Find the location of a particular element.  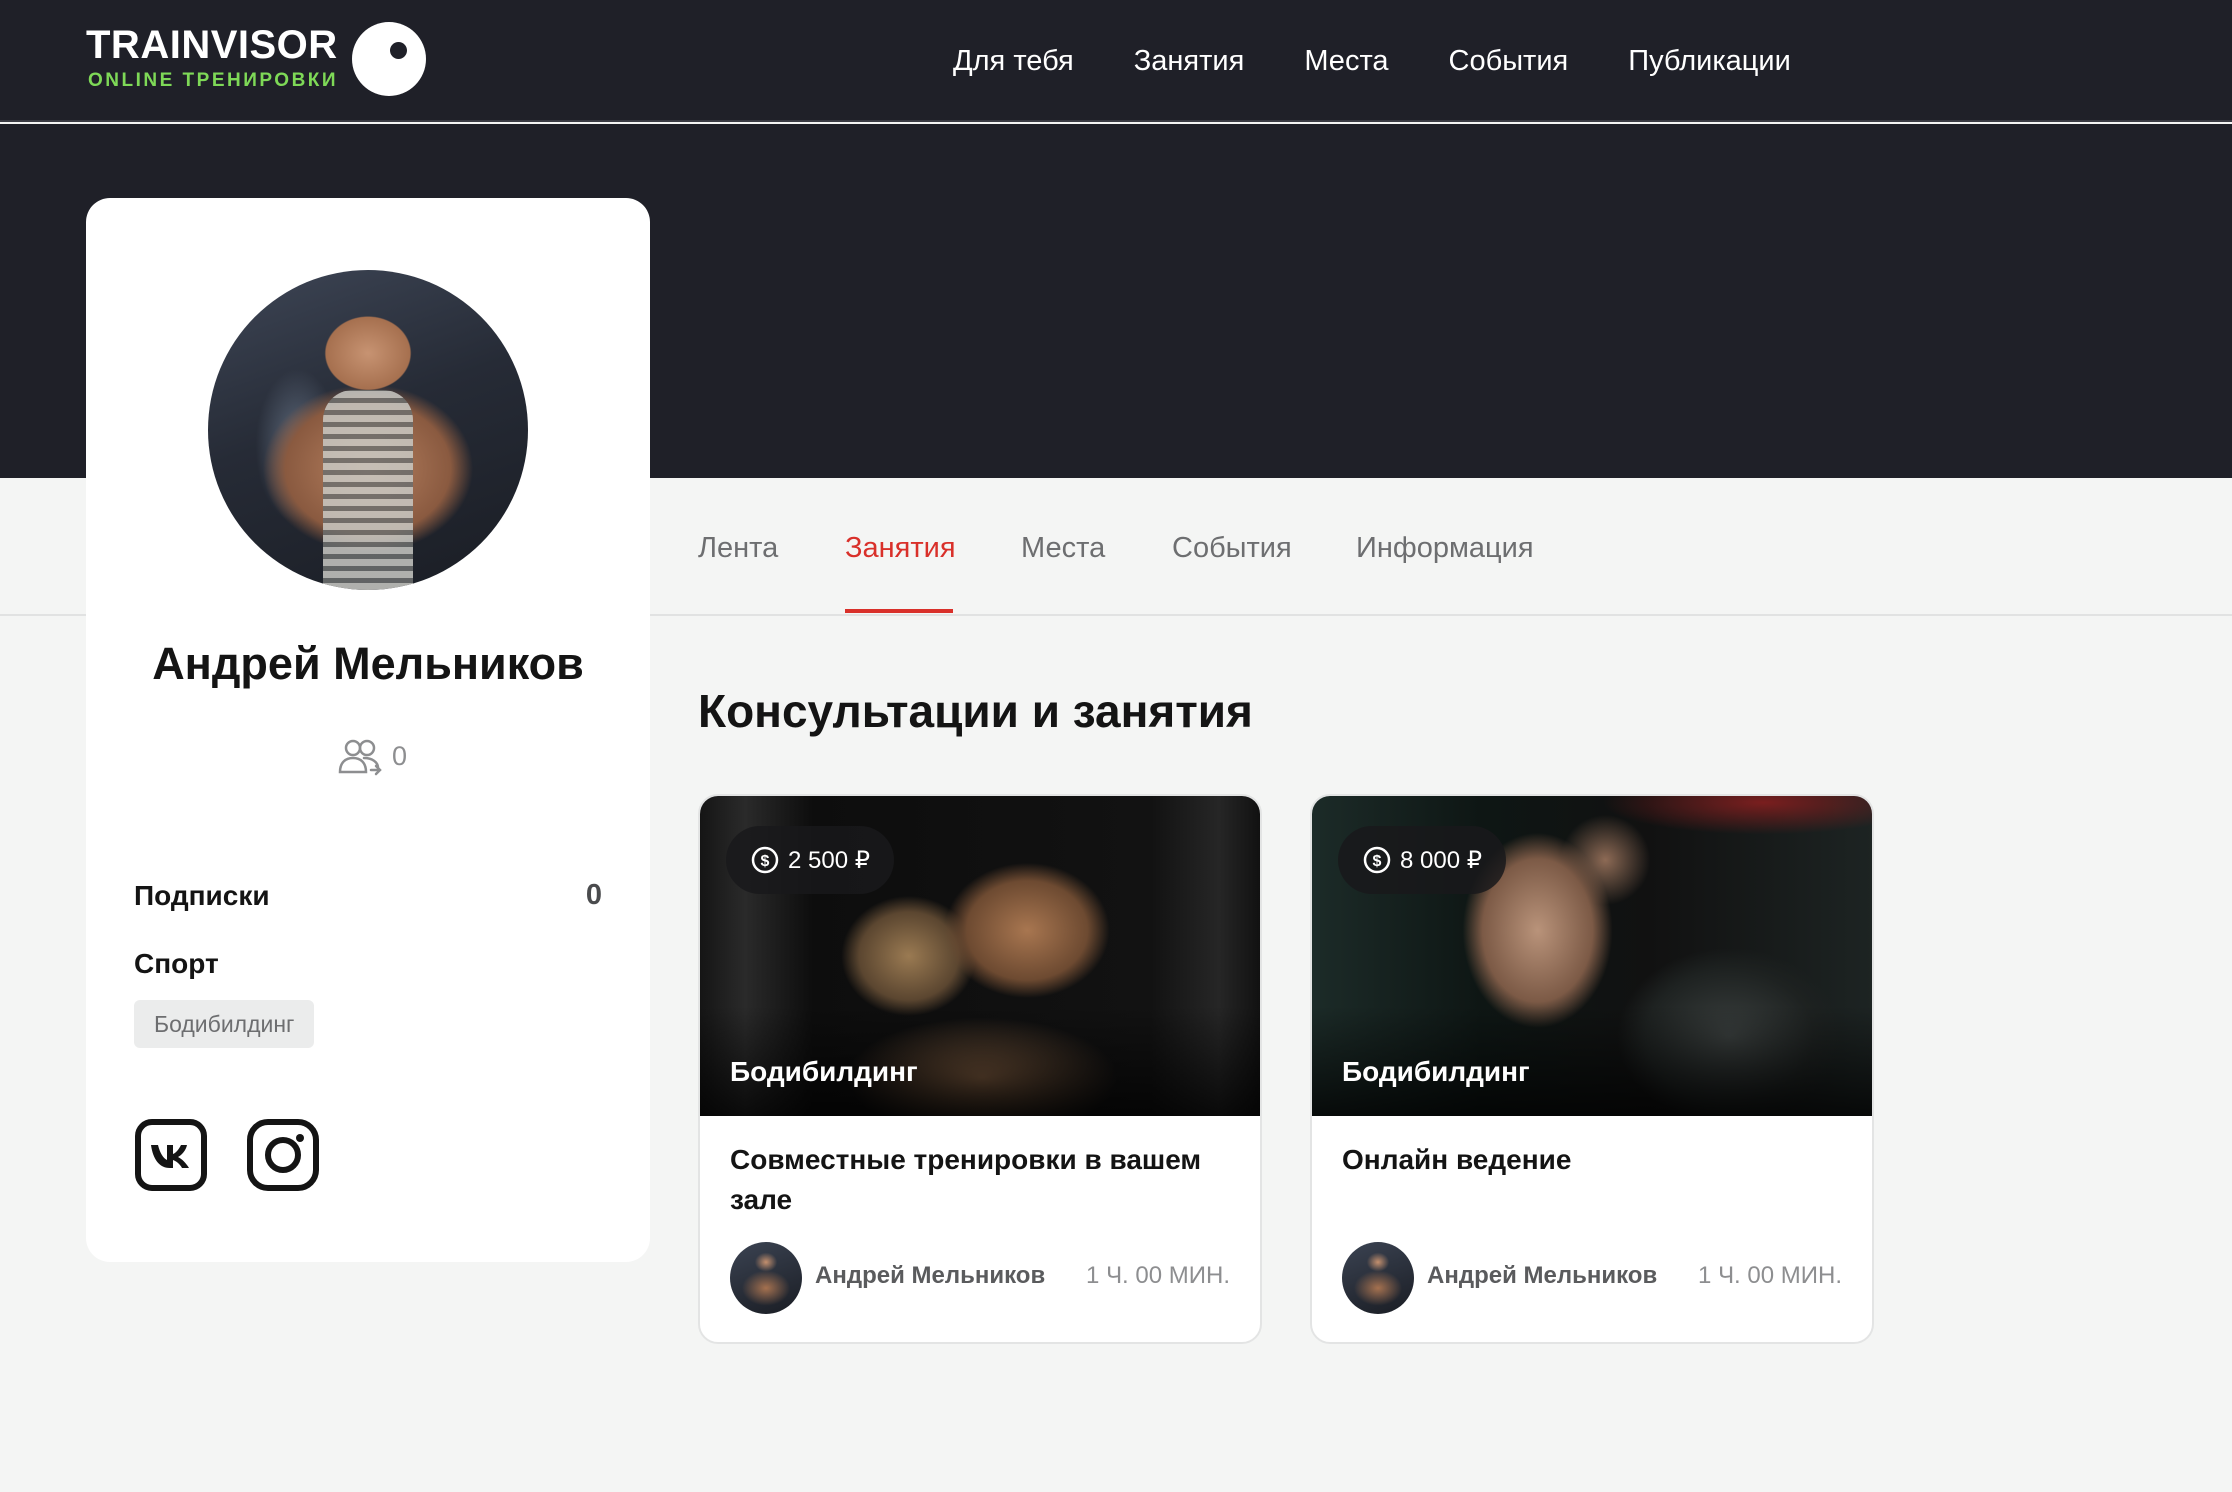

profile-name: Андрей Мельников is located at coordinates (368, 663).